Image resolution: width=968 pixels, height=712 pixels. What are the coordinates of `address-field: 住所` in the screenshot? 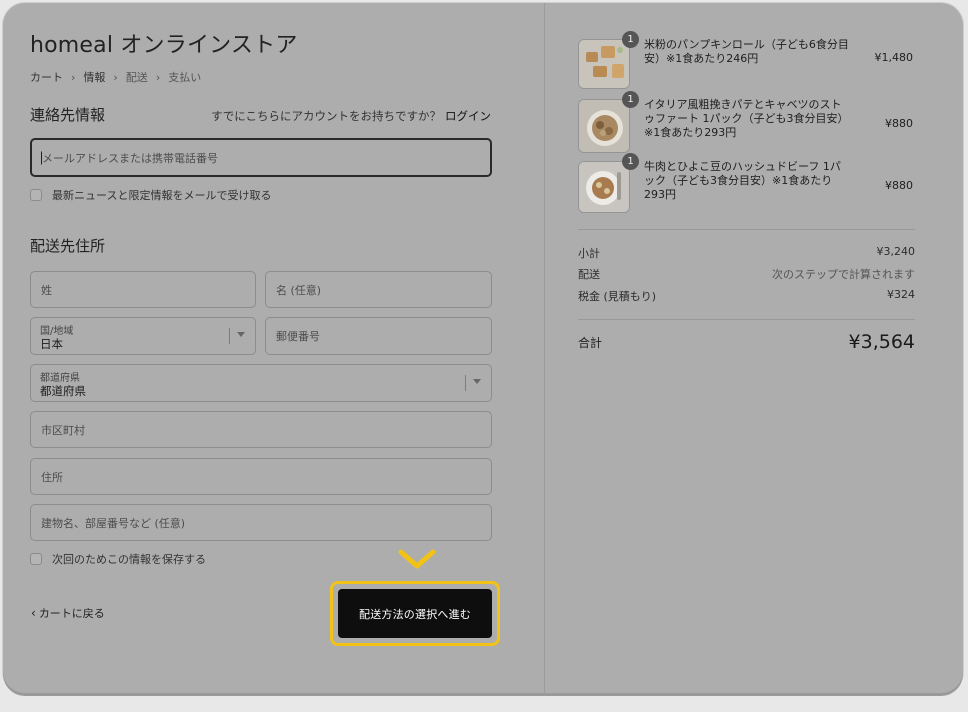 It's located at (261, 476).